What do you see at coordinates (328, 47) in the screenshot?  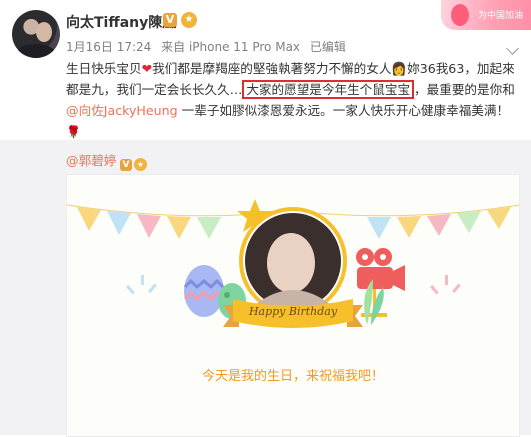 I see `edited-label: 已编辑` at bounding box center [328, 47].